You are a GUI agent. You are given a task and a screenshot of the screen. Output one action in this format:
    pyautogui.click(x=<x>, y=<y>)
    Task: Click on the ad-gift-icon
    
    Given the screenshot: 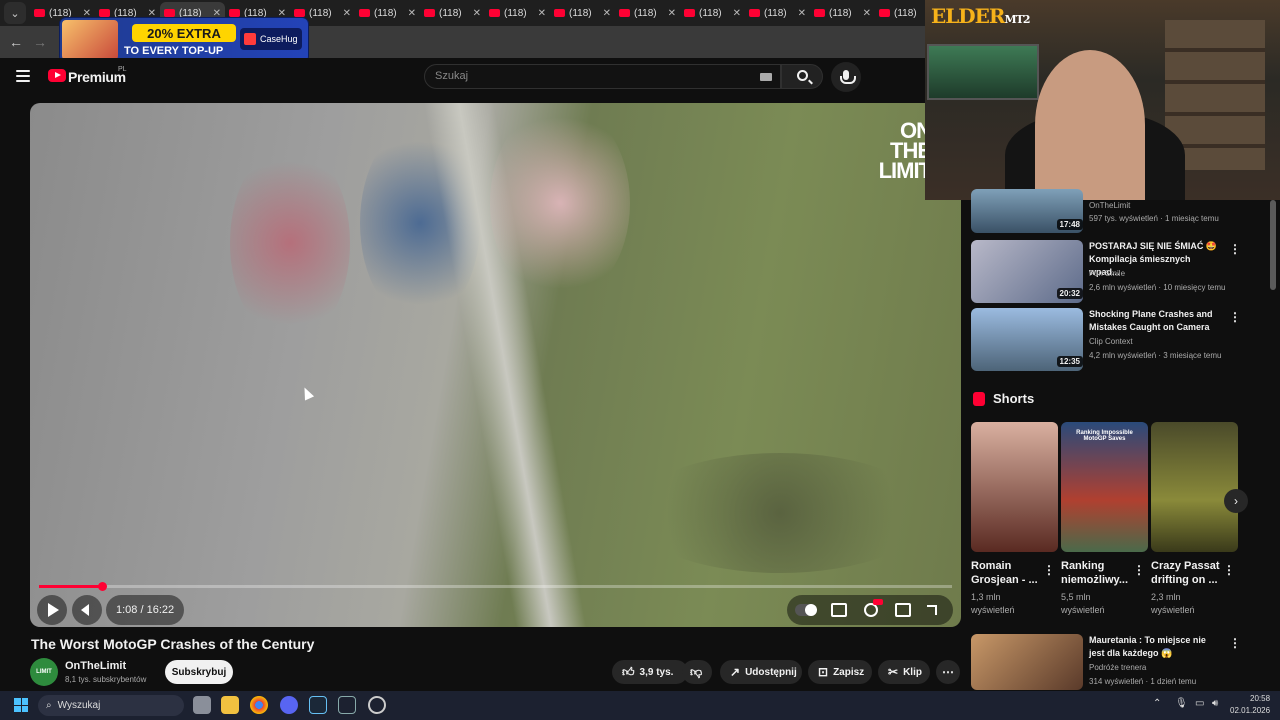 What is the action you would take?
    pyautogui.click(x=90, y=40)
    